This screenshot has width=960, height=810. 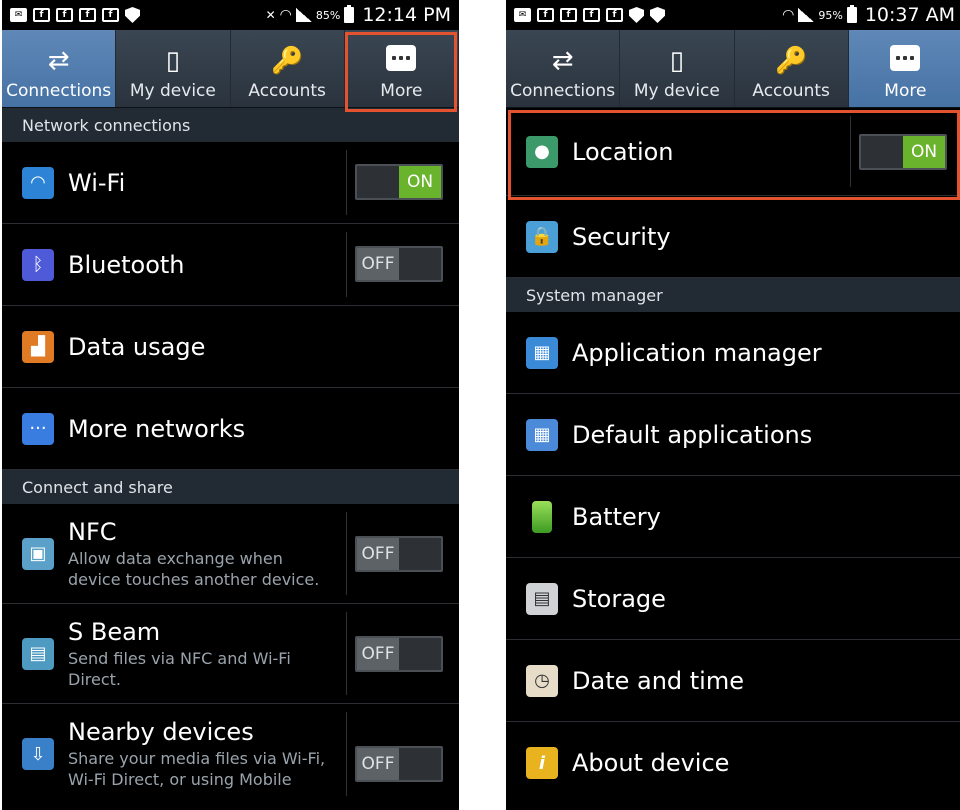 I want to click on bluetooth-toggle: OFF, so click(x=399, y=264).